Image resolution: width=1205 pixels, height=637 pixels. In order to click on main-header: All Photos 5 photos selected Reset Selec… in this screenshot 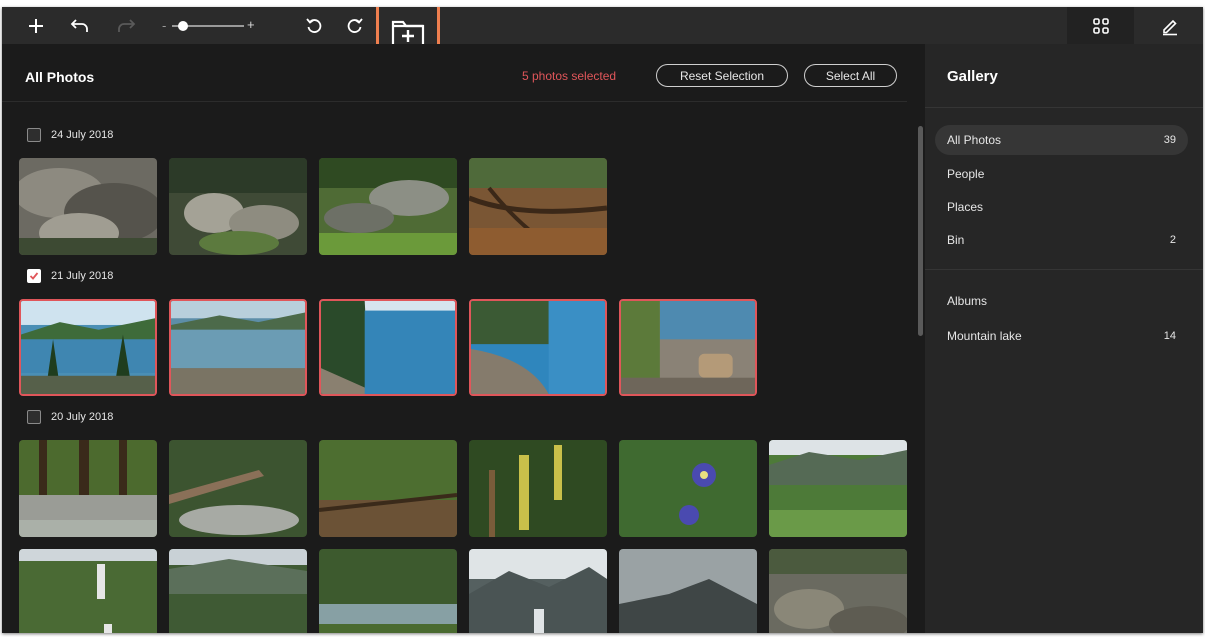, I will do `click(454, 73)`.